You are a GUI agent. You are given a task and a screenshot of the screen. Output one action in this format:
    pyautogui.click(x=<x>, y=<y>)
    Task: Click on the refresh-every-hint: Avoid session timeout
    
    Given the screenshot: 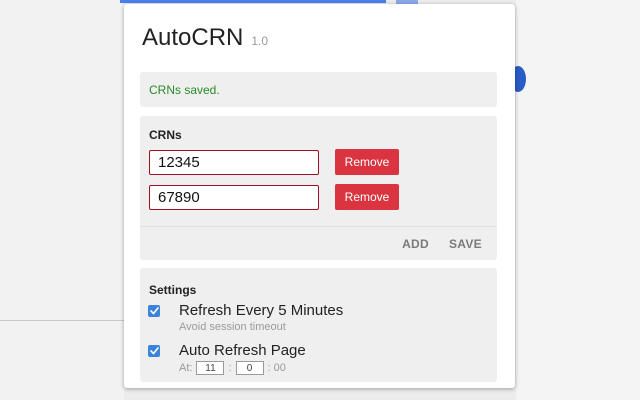 What is the action you would take?
    pyautogui.click(x=232, y=327)
    